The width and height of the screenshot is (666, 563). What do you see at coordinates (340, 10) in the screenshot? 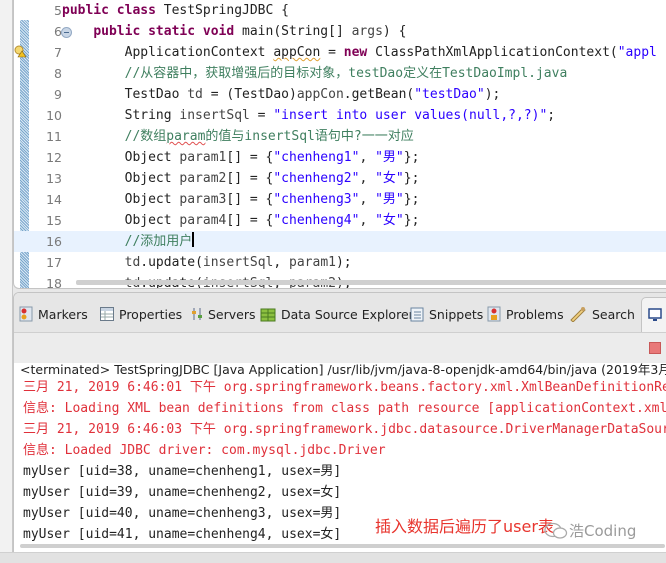
I see `code-line: 5 public class TestSpringJDBC {` at bounding box center [340, 10].